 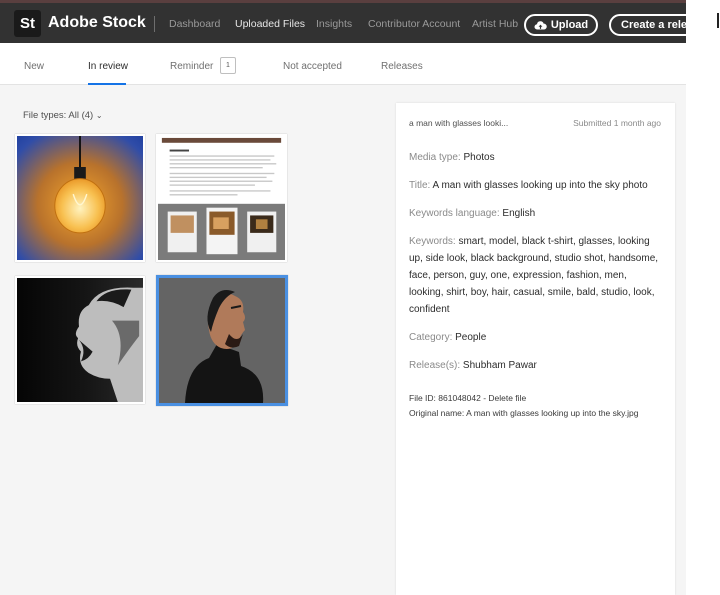 What do you see at coordinates (312, 67) in the screenshot?
I see `tab-not-accepted: Not accepted` at bounding box center [312, 67].